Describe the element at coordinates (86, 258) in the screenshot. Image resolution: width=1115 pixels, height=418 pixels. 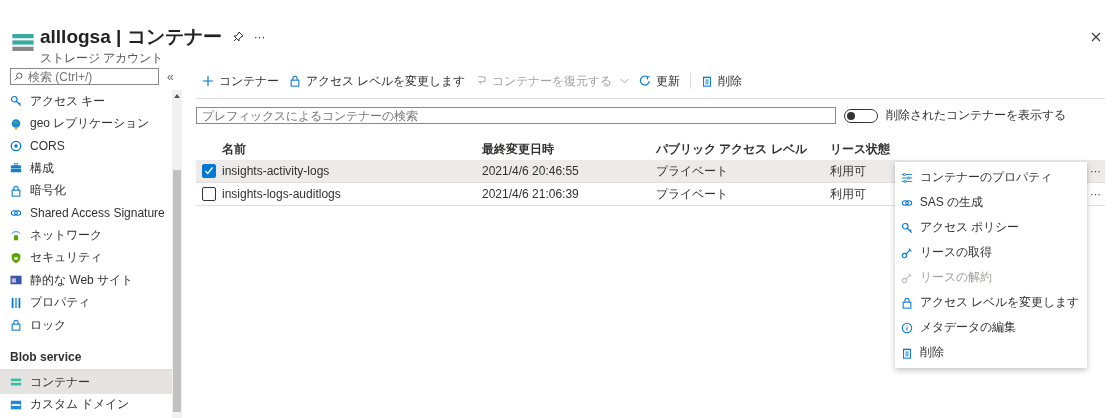
I see `sidebar-item: セキュリティ` at that location.